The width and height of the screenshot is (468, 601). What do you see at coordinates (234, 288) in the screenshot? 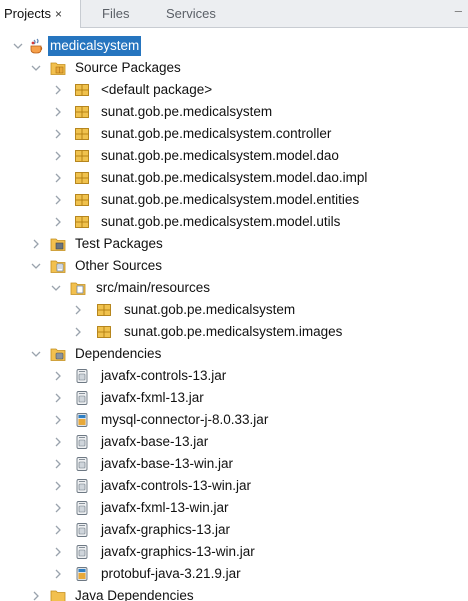
I see `tree-node-resources-folder: src/main/resources` at bounding box center [234, 288].